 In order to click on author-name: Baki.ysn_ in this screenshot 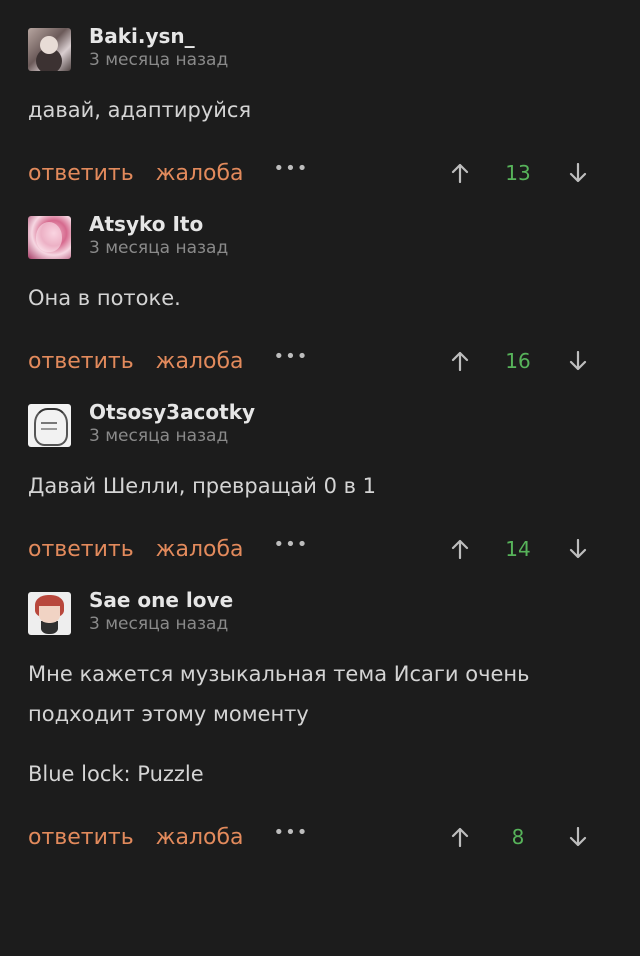, I will do `click(158, 36)`.